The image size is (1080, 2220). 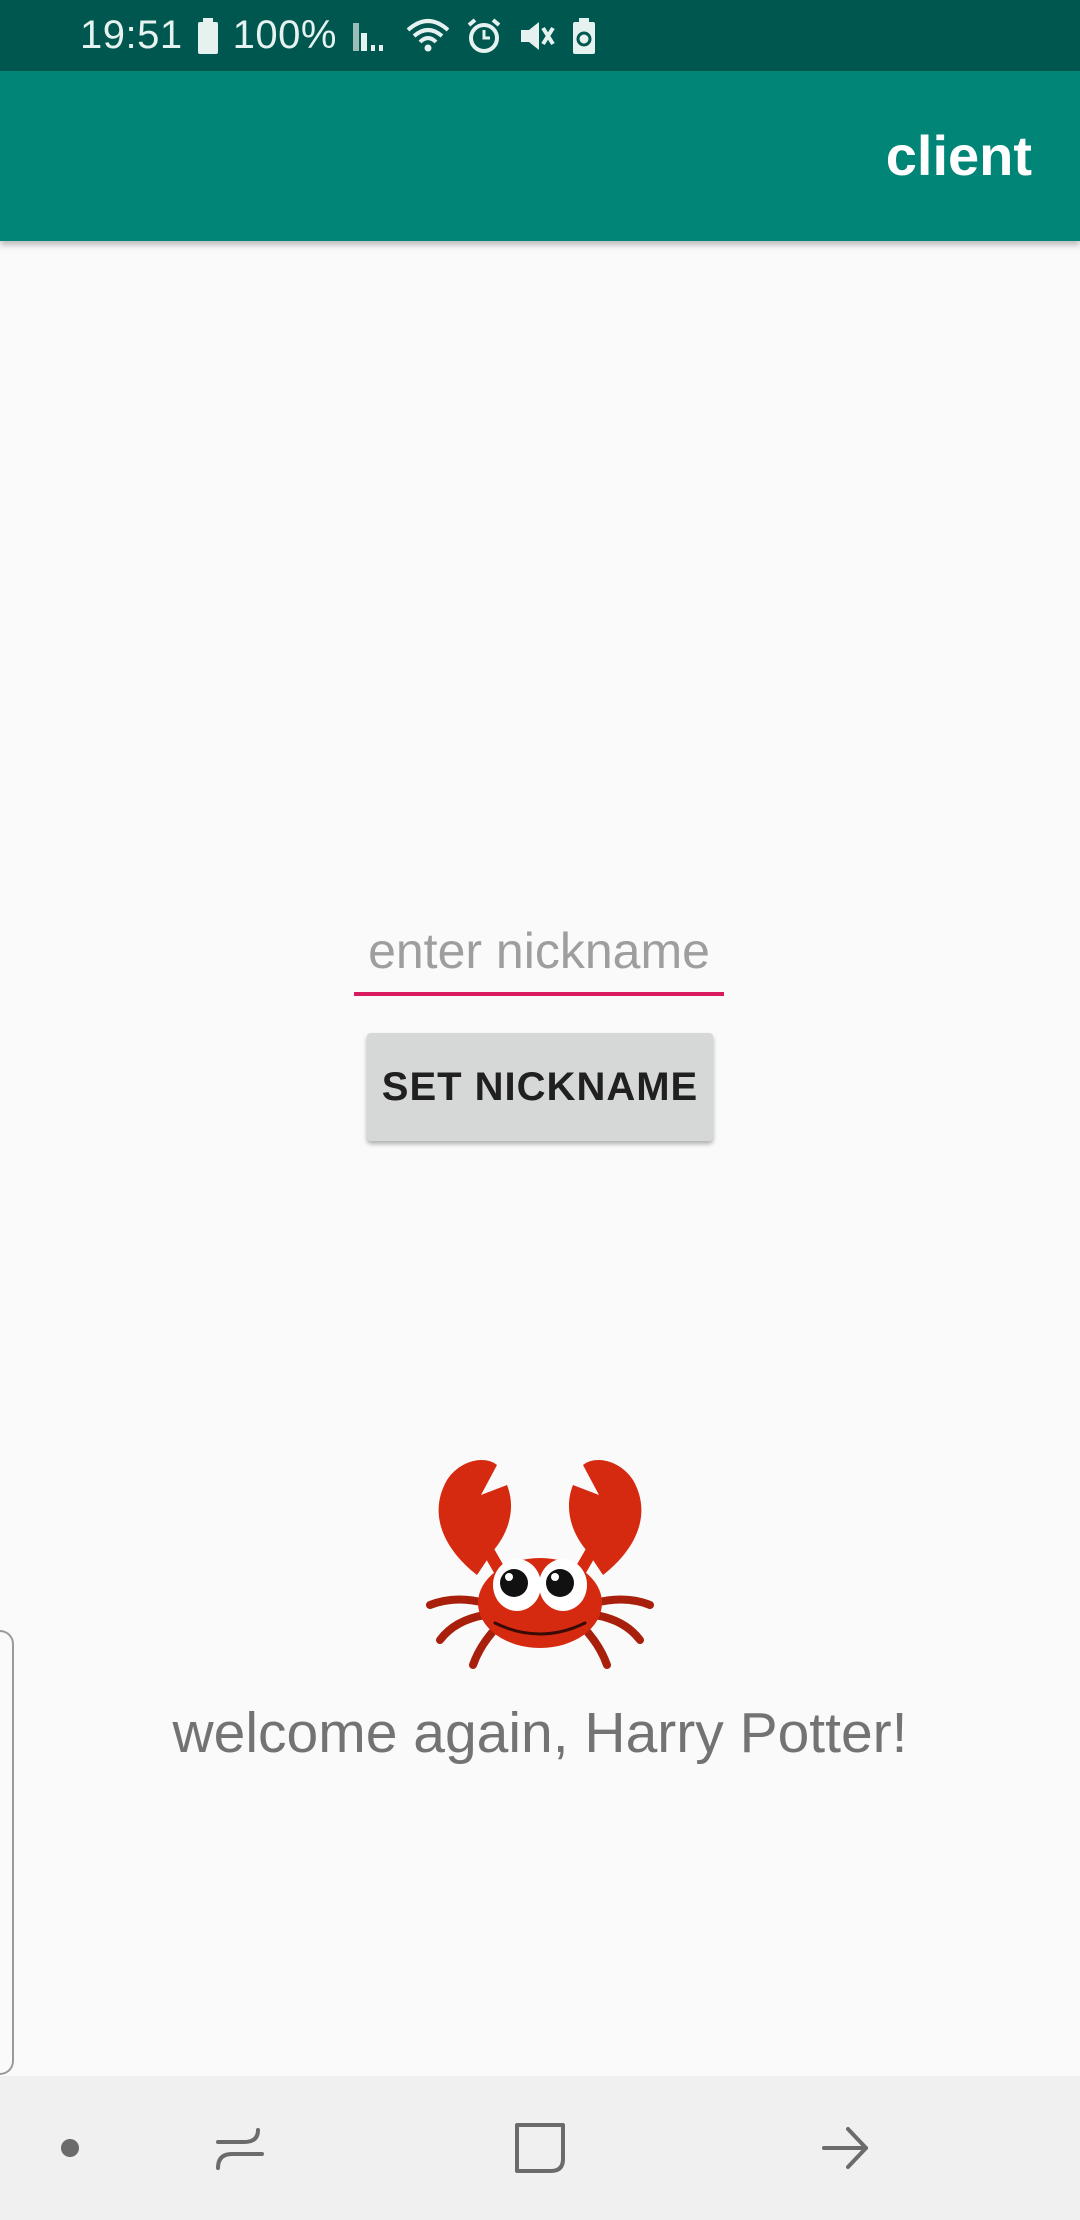 I want to click on mute-icon, so click(x=537, y=36).